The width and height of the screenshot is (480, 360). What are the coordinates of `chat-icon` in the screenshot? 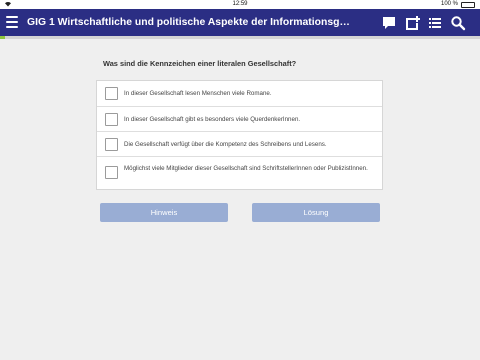 It's located at (389, 23).